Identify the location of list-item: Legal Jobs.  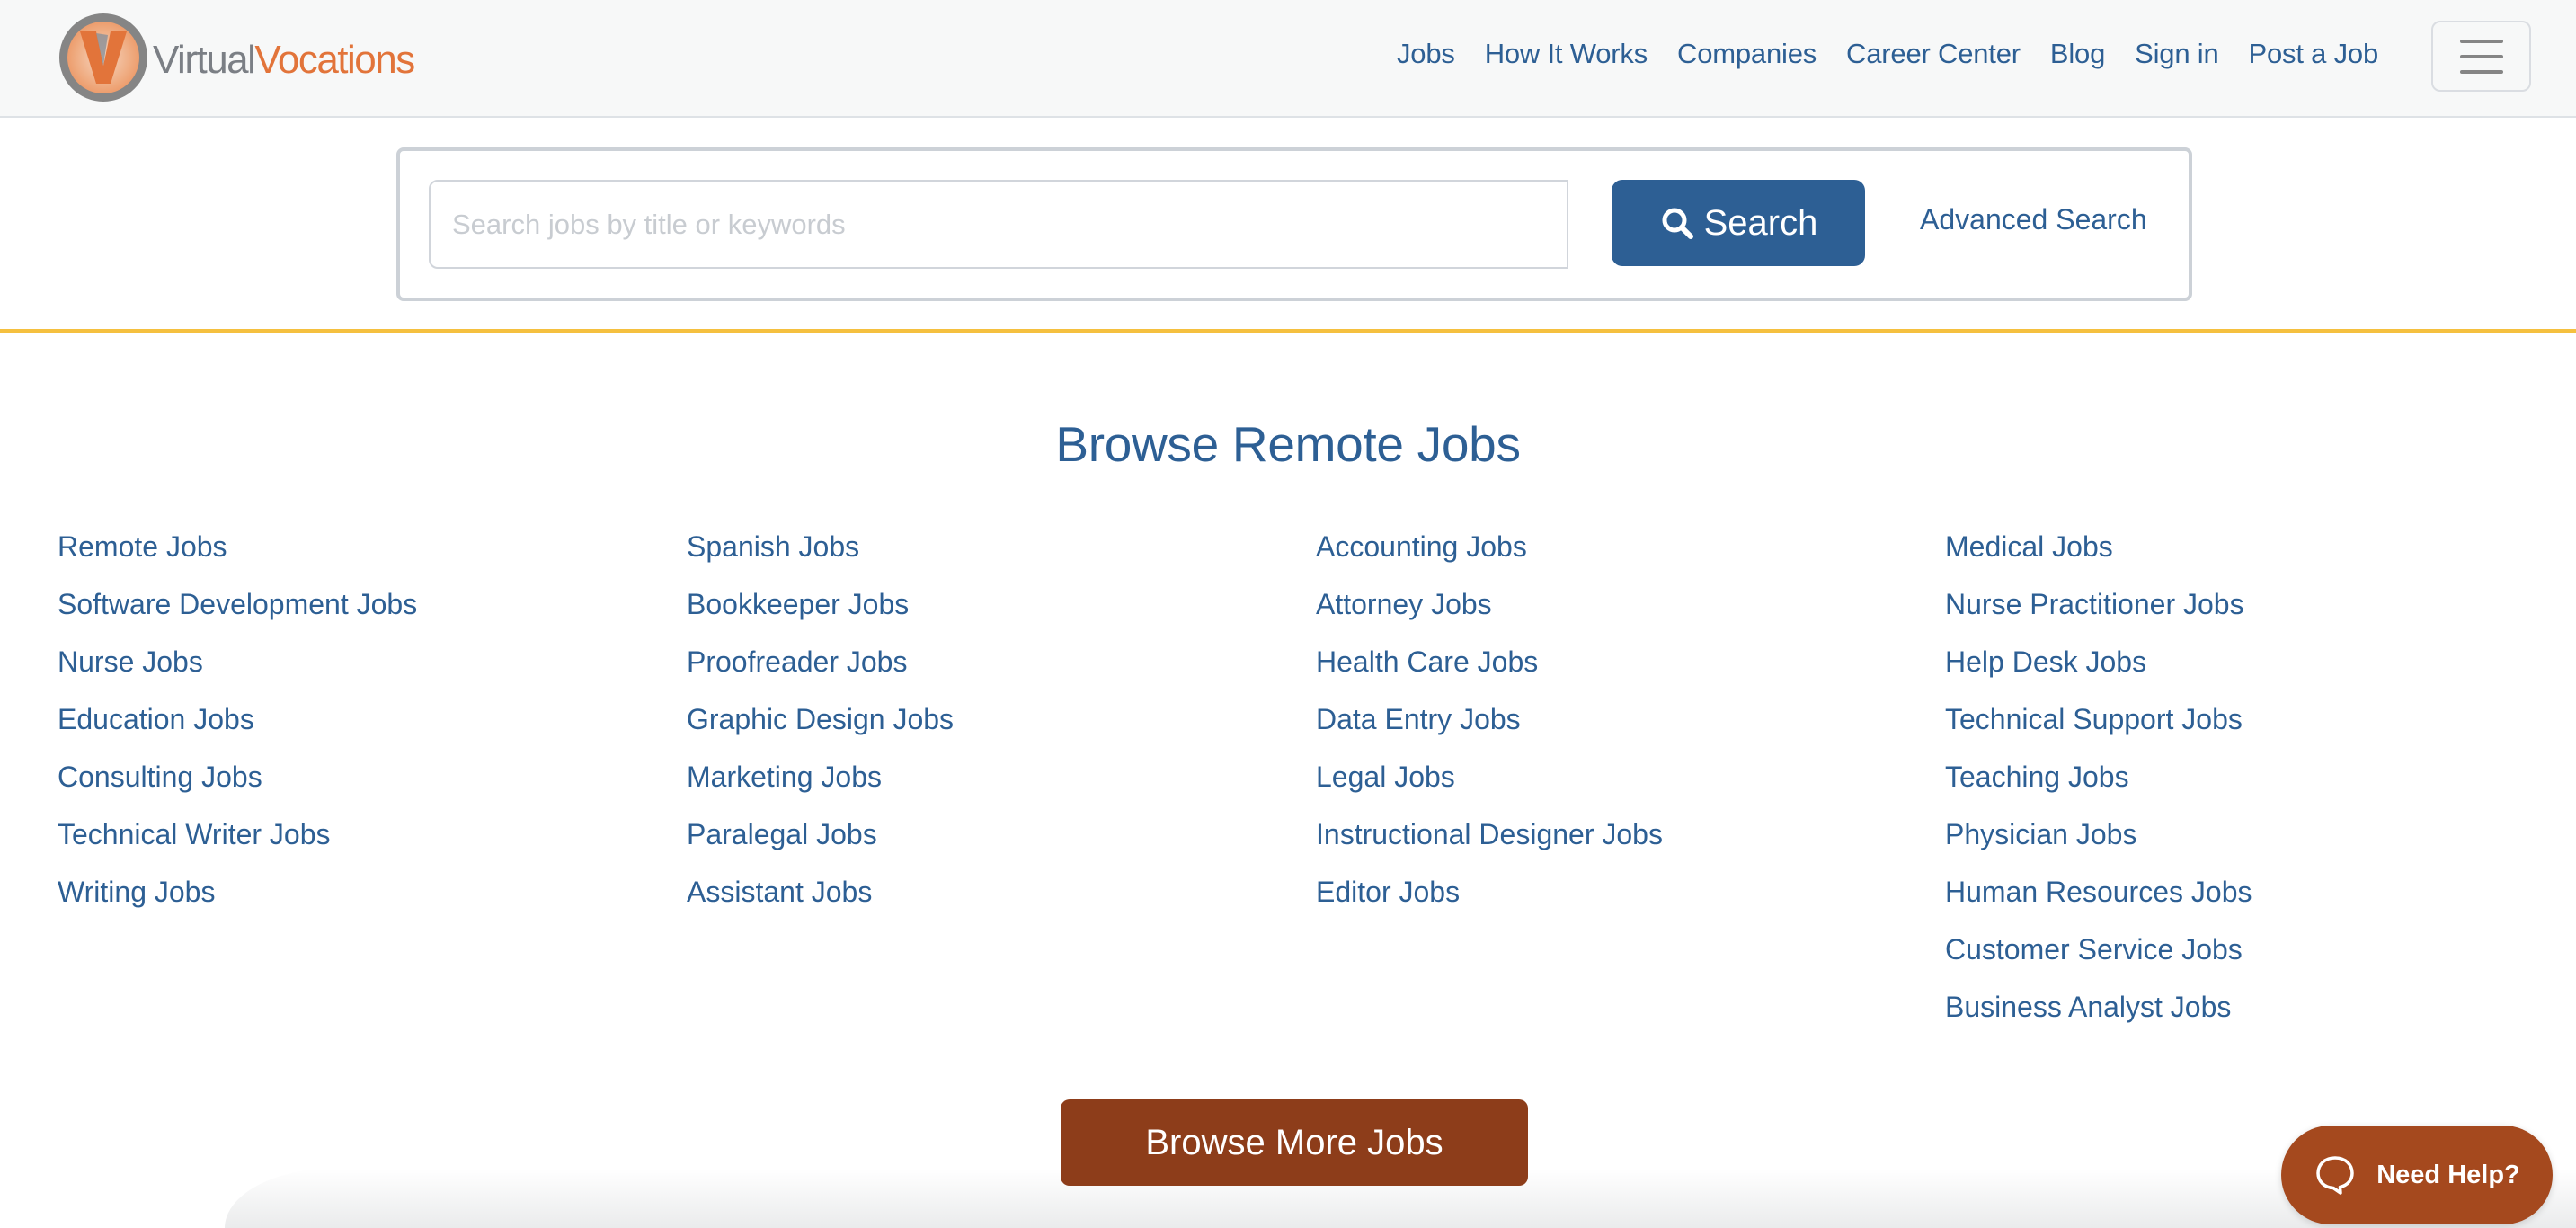
(1489, 785).